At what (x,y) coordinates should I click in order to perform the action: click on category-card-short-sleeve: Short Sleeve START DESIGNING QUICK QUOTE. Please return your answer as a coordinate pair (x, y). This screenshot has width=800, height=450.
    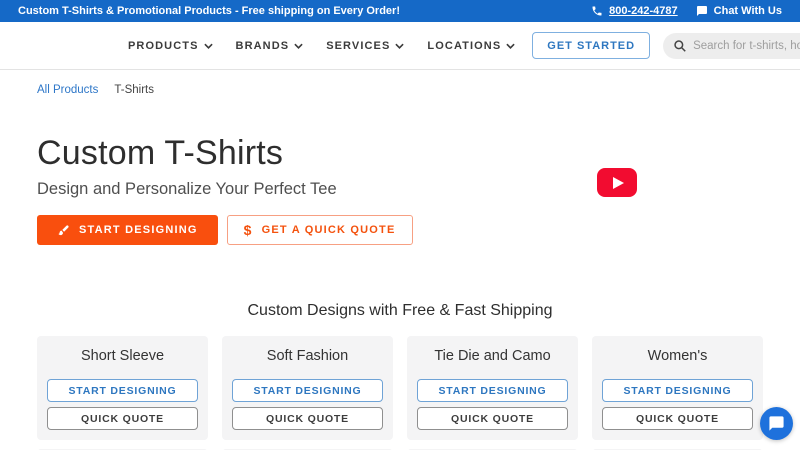
    Looking at the image, I should click on (122, 388).